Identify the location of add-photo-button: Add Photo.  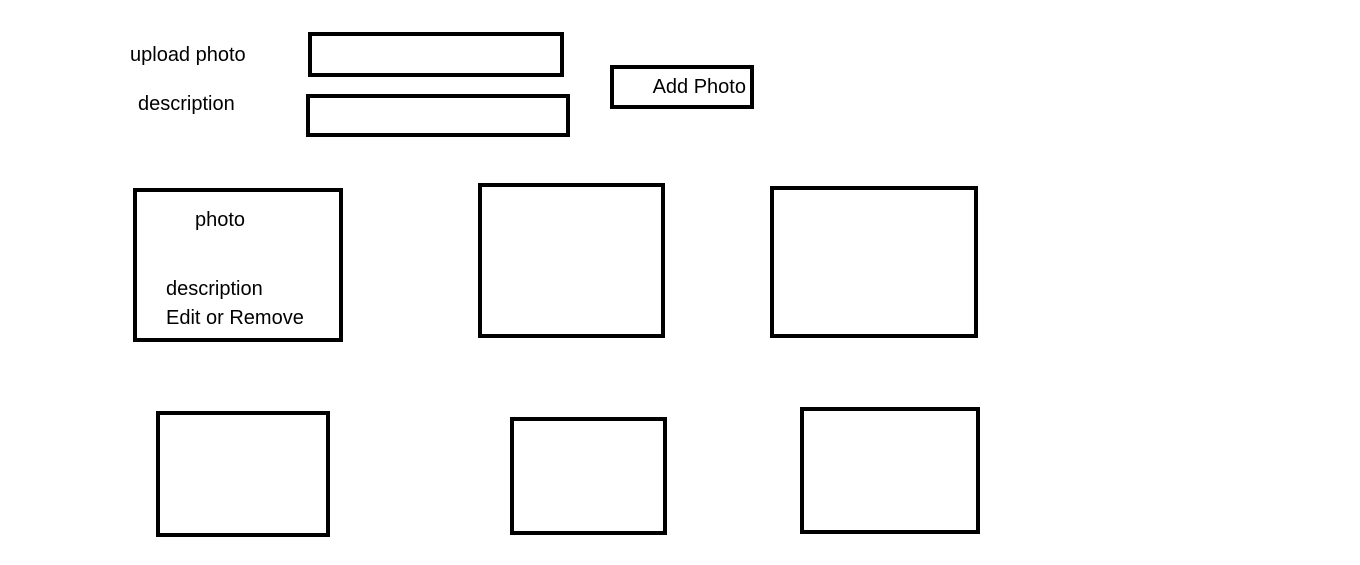
(682, 87).